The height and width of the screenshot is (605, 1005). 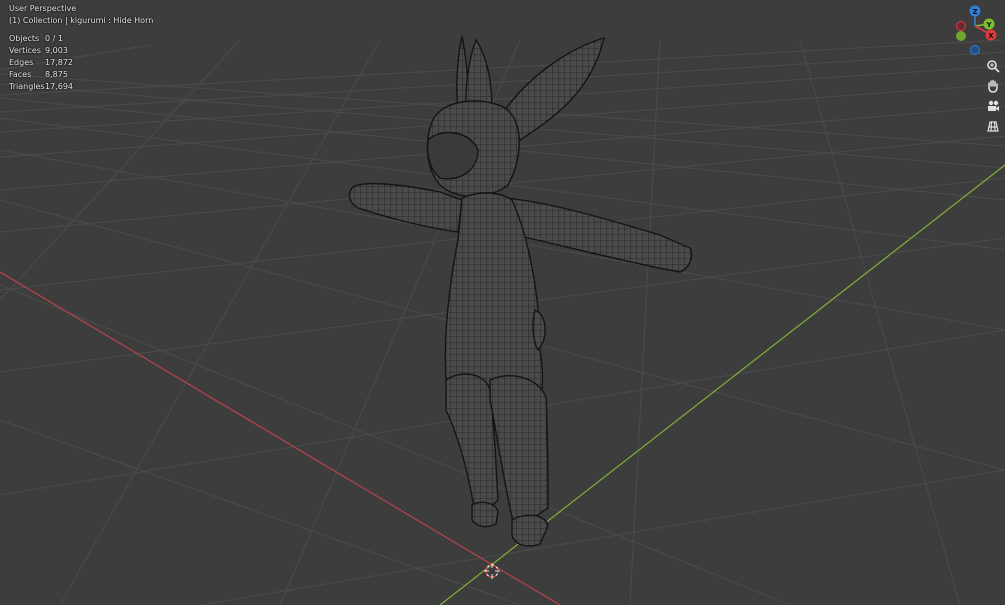 What do you see at coordinates (81, 20) in the screenshot?
I see `context-label: (1) Collection | kigurumi : Hide Horn` at bounding box center [81, 20].